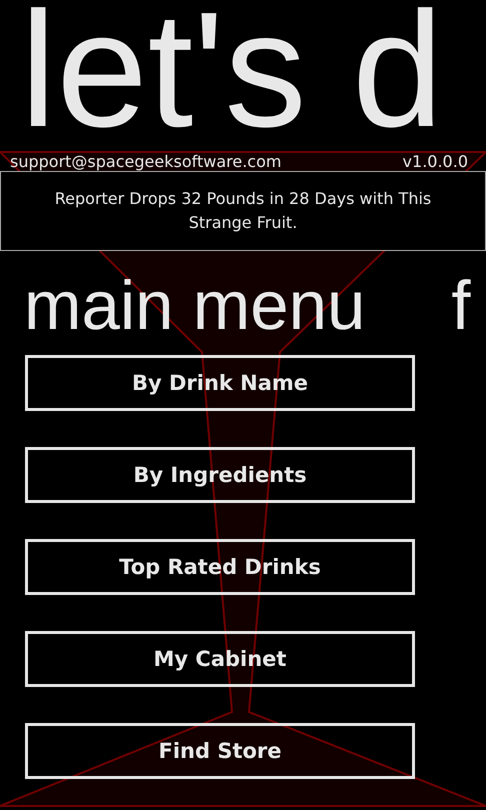 Image resolution: width=486 pixels, height=810 pixels. What do you see at coordinates (220, 475) in the screenshot?
I see `menu-button: By Ingredients` at bounding box center [220, 475].